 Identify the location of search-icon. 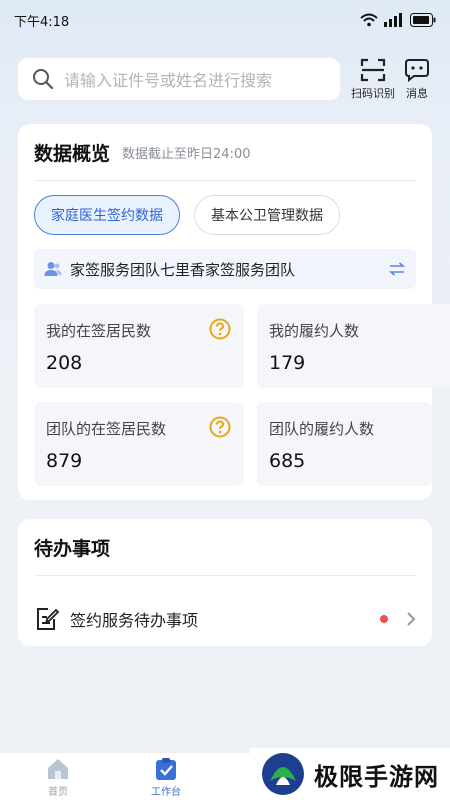
(43, 79).